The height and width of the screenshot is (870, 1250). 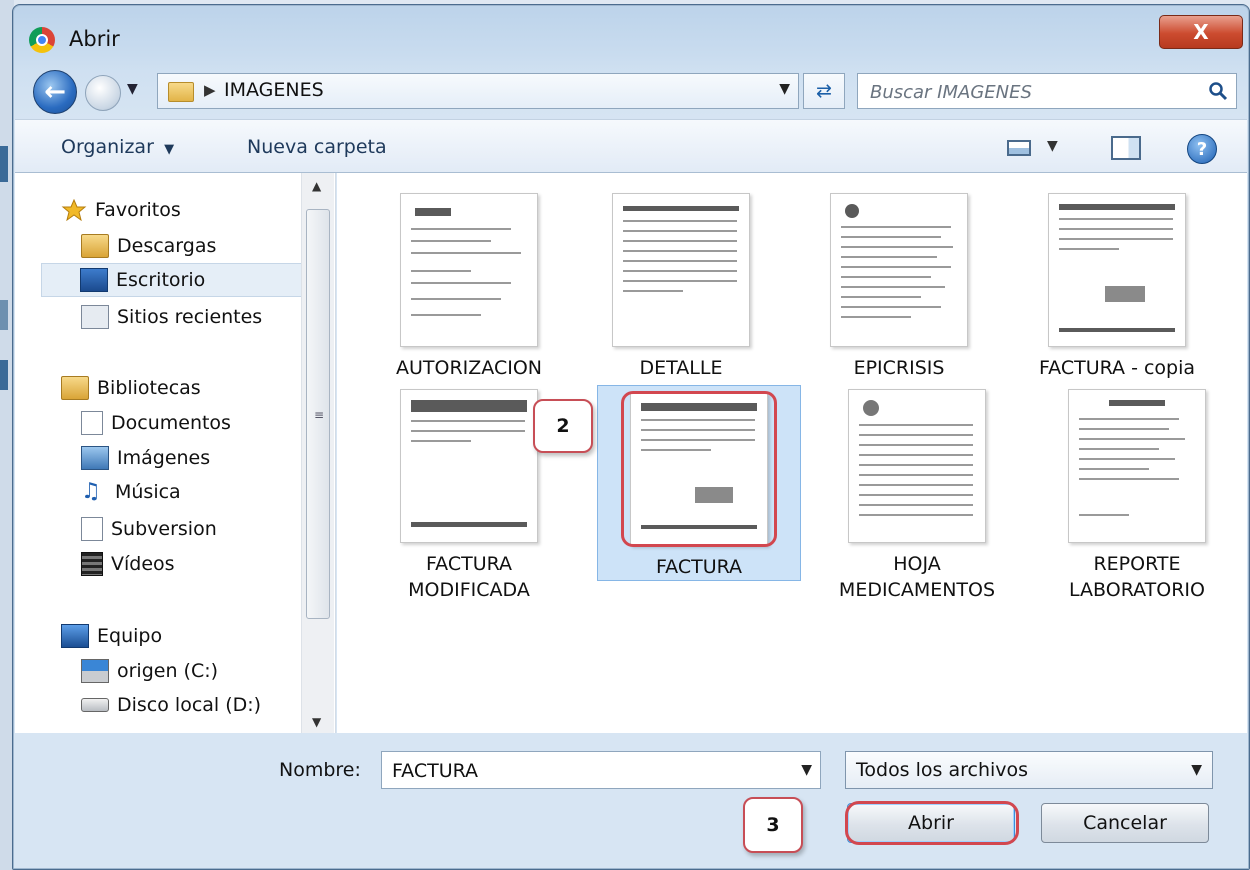 I want to click on sidebar-item-drive-c: origen (C:), so click(x=149, y=671).